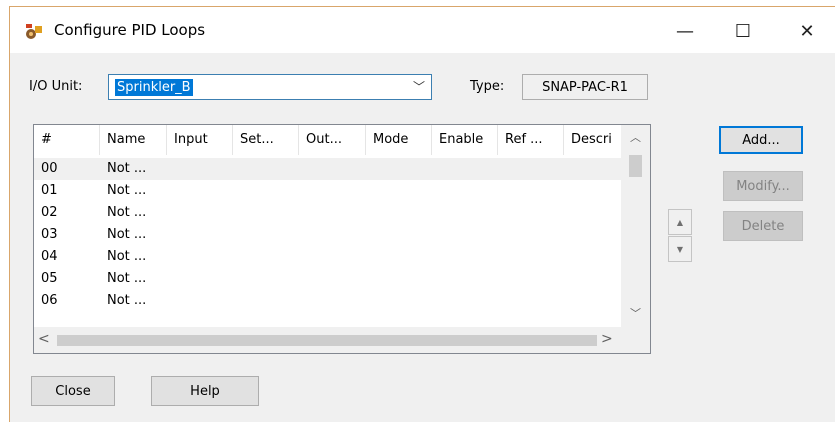 The image size is (835, 422). What do you see at coordinates (49, 300) in the screenshot?
I see `row-number: 06` at bounding box center [49, 300].